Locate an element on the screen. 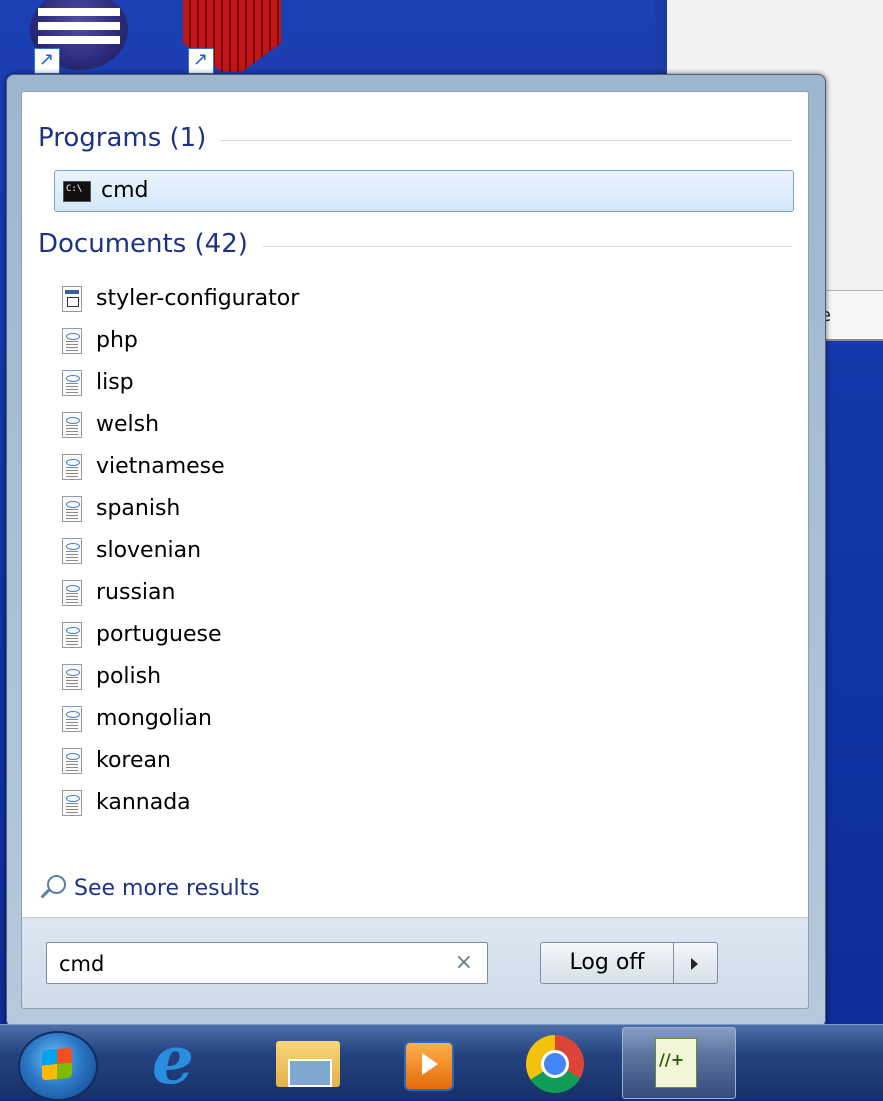 The height and width of the screenshot is (1101, 883). document-label: korean is located at coordinates (133, 760).